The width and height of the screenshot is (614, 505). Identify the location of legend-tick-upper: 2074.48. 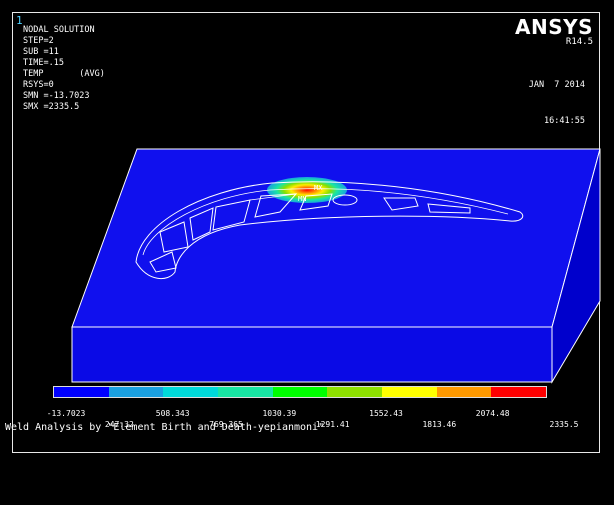
(492, 413).